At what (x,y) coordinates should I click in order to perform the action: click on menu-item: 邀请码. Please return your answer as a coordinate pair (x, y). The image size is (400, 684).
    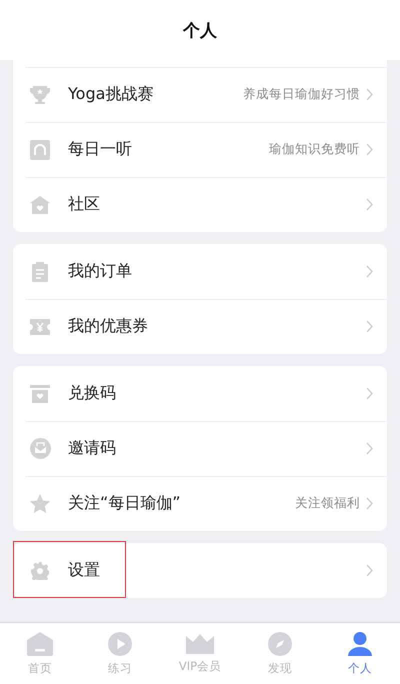
    Looking at the image, I should click on (200, 448).